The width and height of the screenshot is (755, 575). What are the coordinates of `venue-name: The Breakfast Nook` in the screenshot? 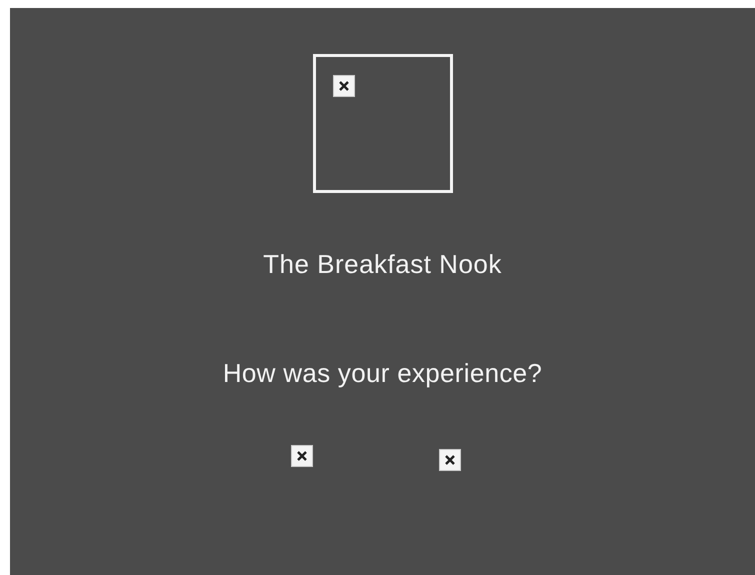 It's located at (382, 264).